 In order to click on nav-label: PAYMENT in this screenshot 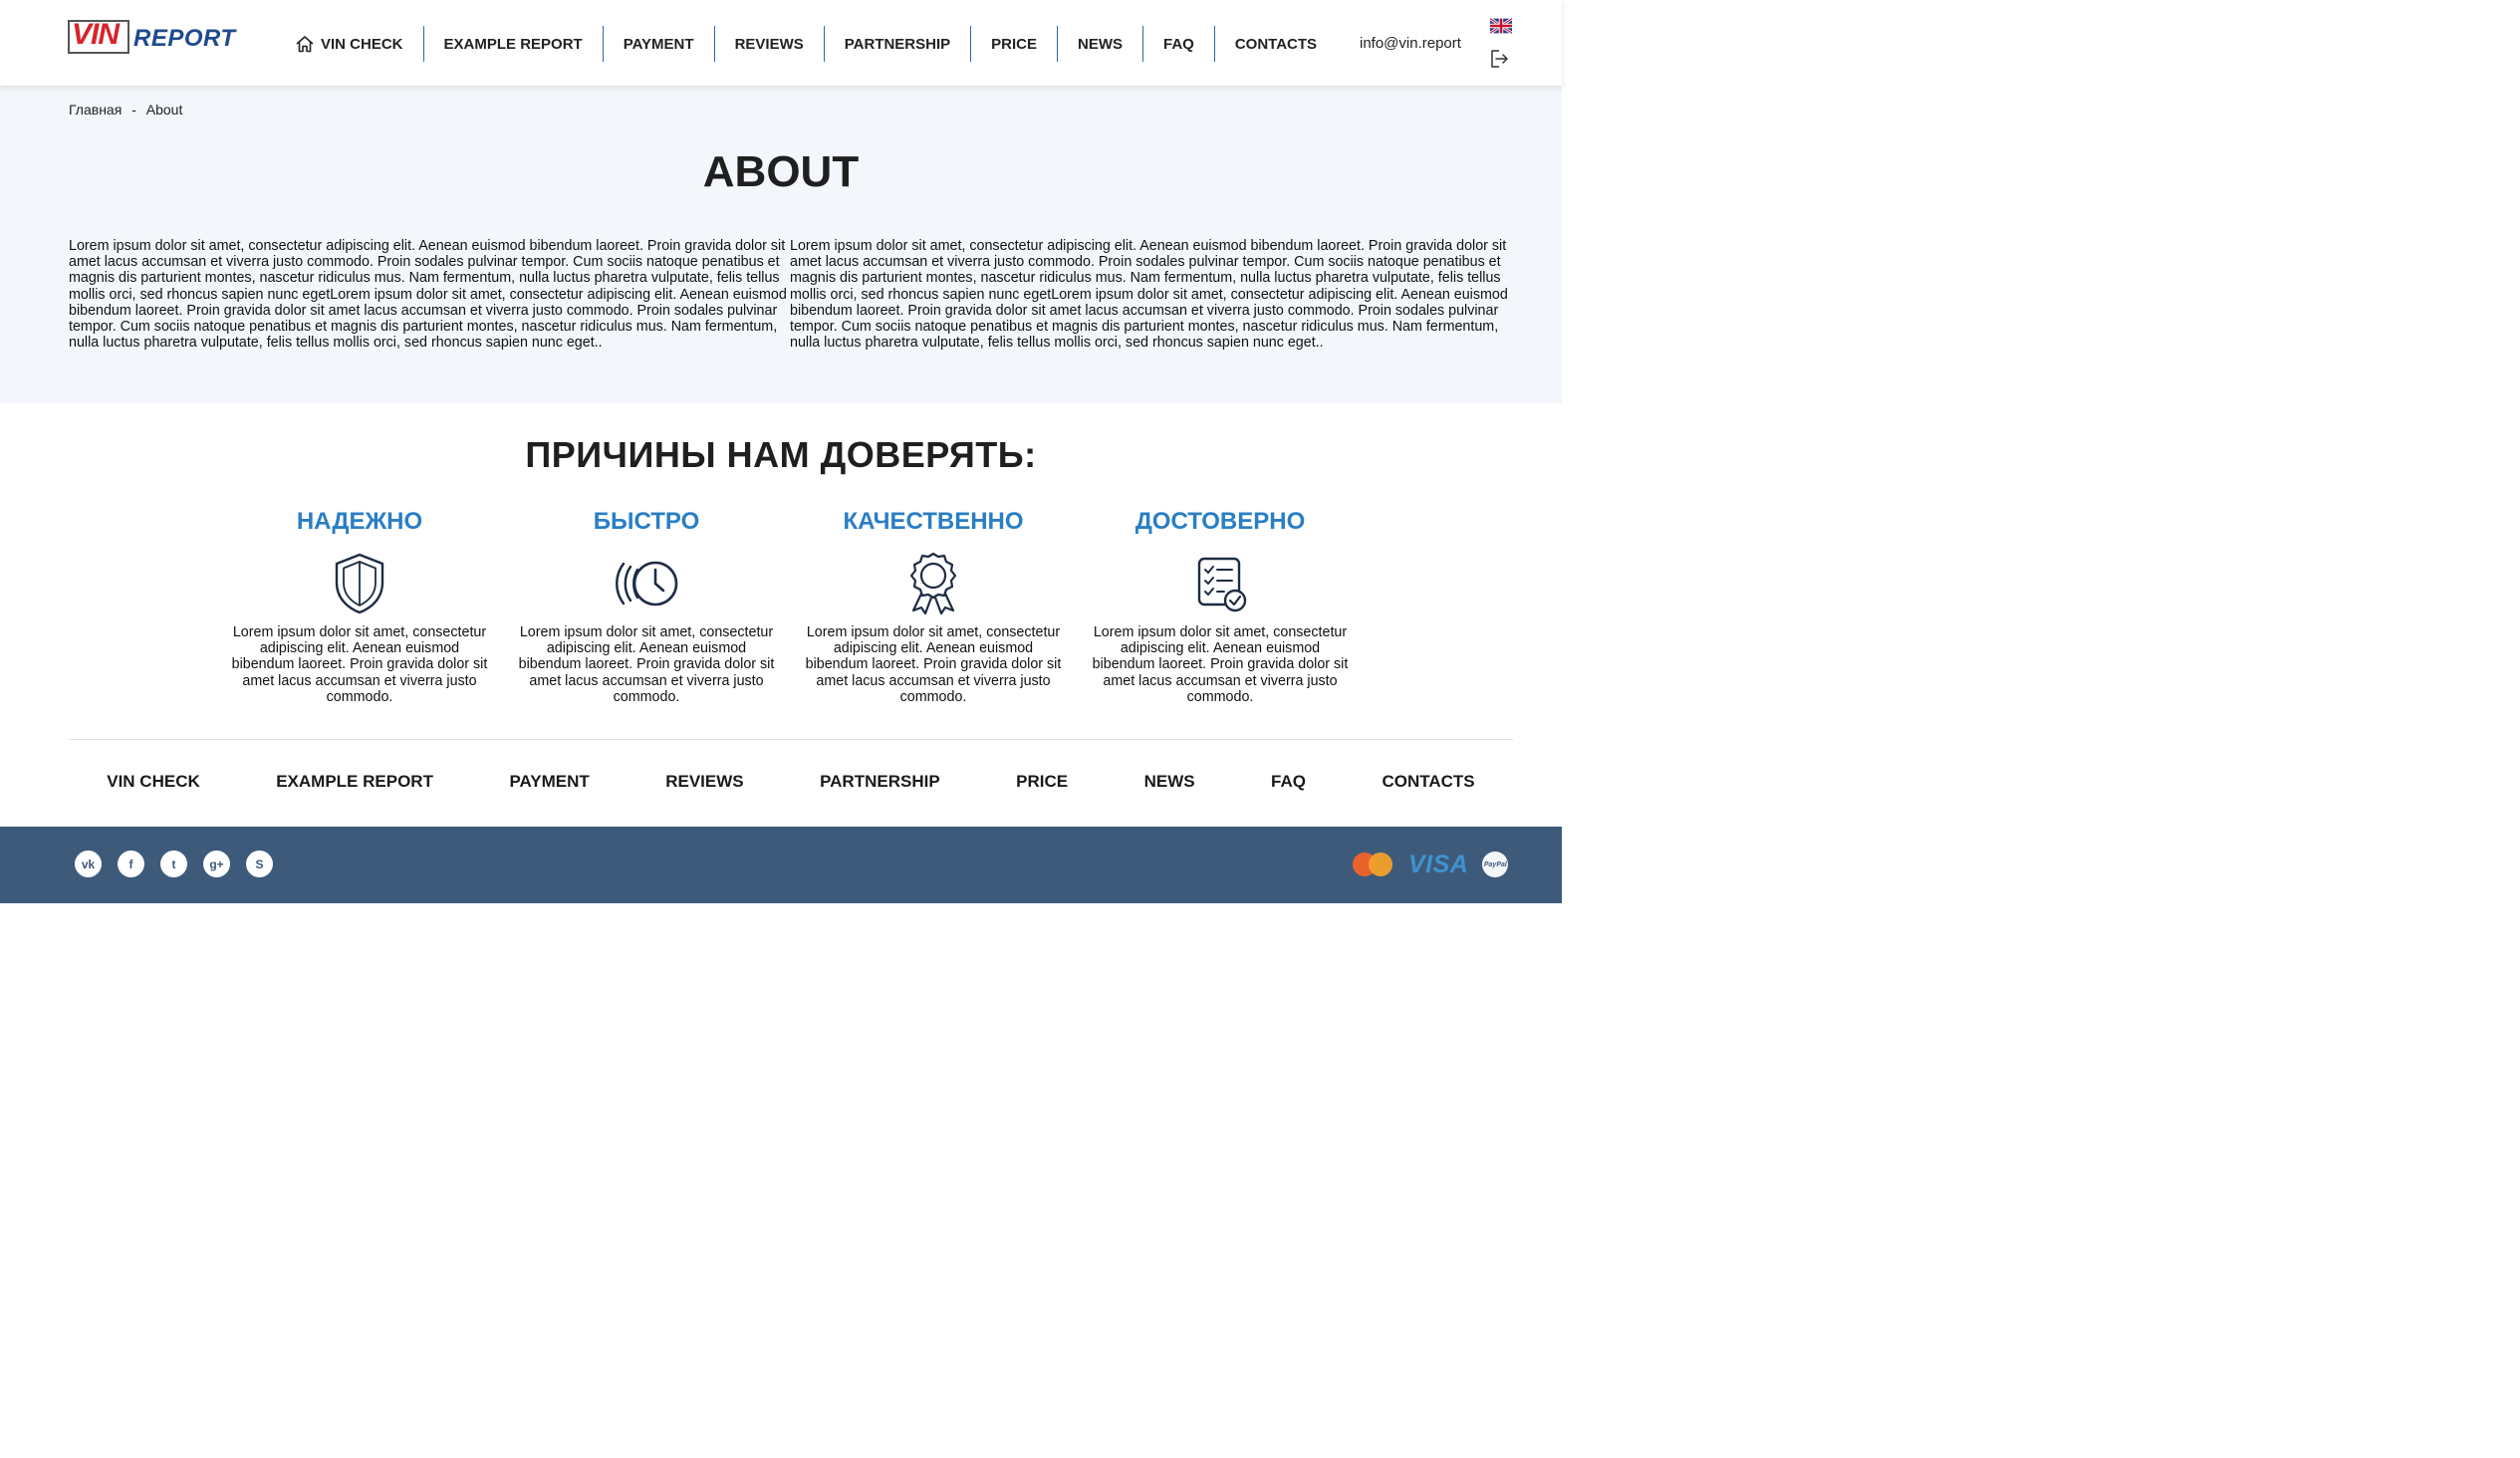, I will do `click(658, 44)`.